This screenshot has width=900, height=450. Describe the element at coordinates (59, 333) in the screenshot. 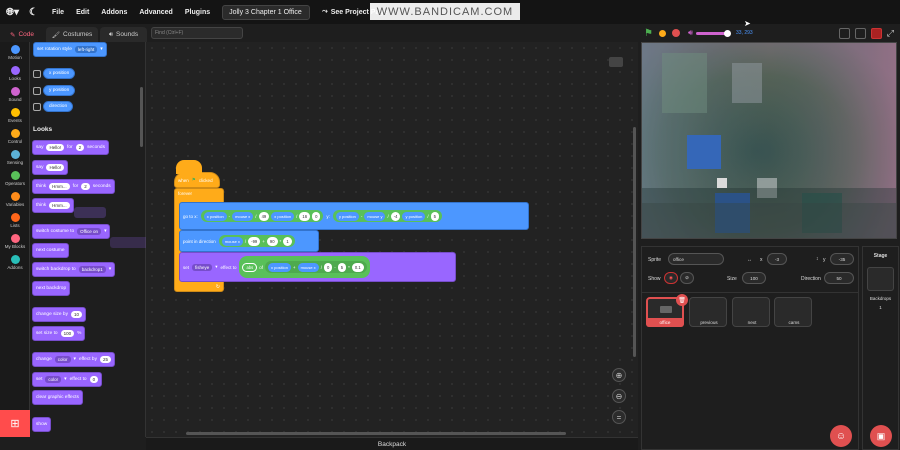

I see `block-set-size: set size to 100%` at that location.